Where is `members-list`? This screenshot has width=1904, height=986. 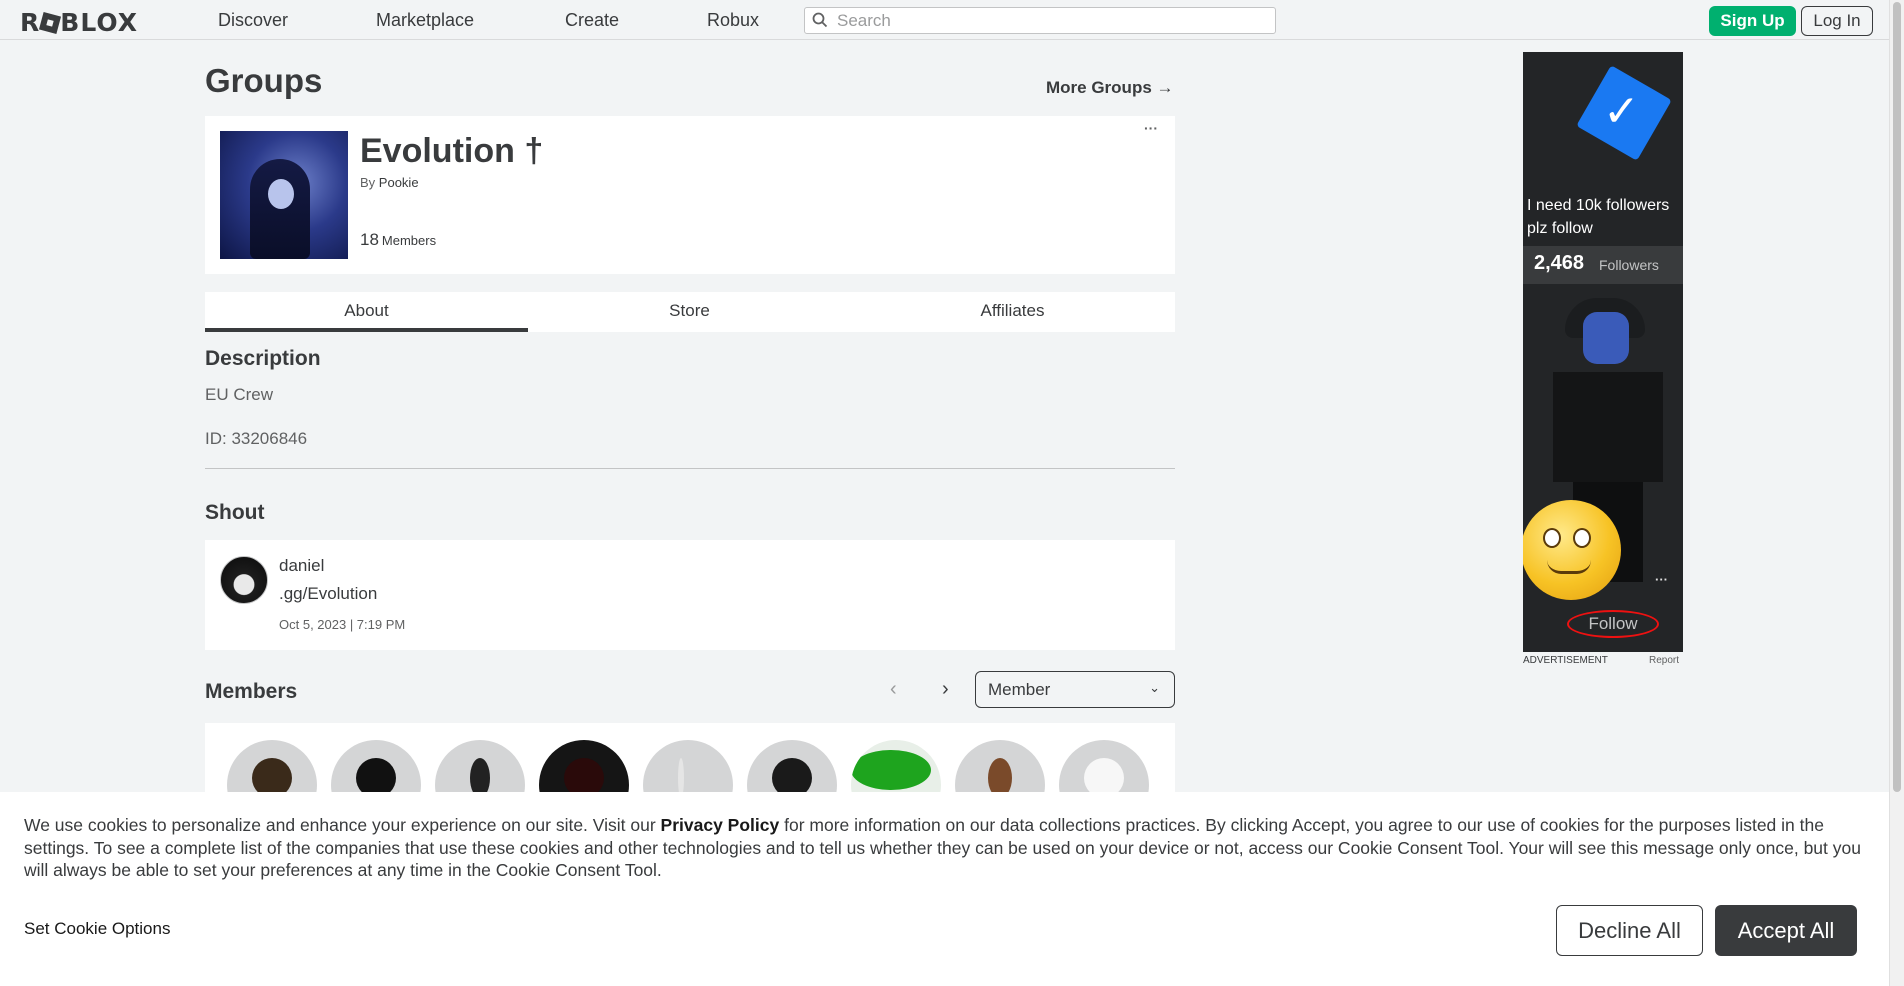 members-list is located at coordinates (690, 758).